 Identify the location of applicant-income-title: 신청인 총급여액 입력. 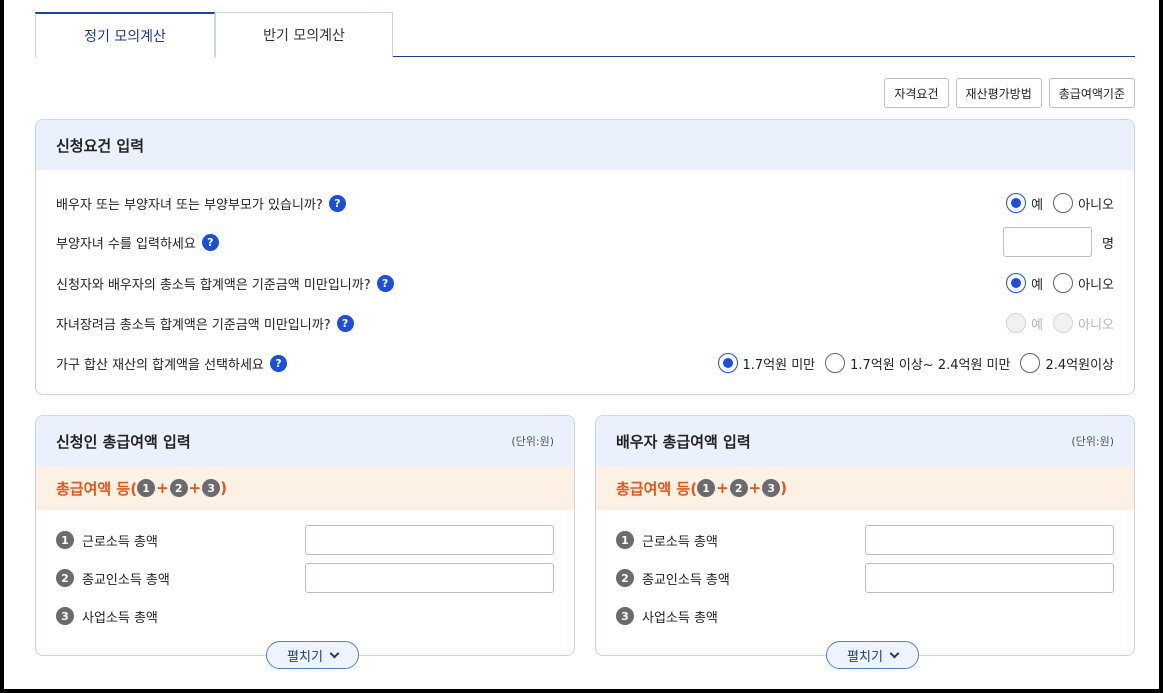
(123, 441).